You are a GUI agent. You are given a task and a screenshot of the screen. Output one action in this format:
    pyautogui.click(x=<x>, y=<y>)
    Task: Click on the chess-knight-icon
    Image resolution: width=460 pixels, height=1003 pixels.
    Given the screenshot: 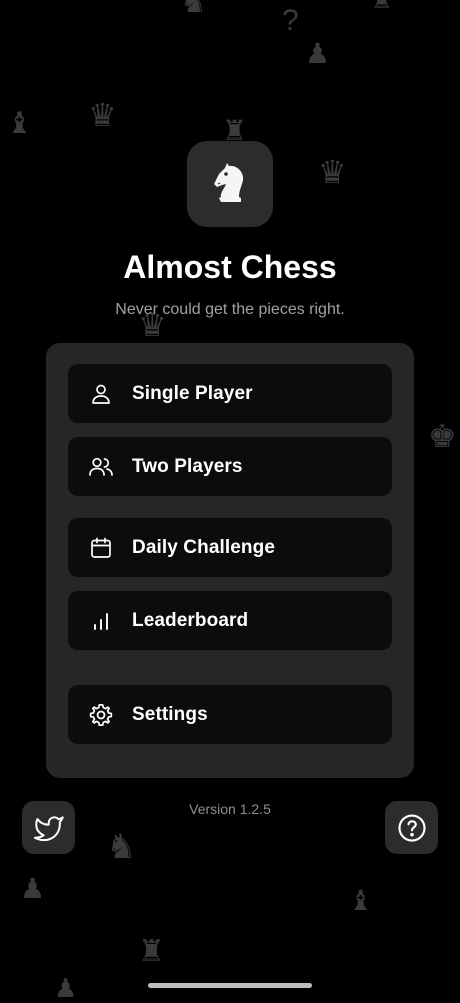 What is the action you would take?
    pyautogui.click(x=229, y=182)
    